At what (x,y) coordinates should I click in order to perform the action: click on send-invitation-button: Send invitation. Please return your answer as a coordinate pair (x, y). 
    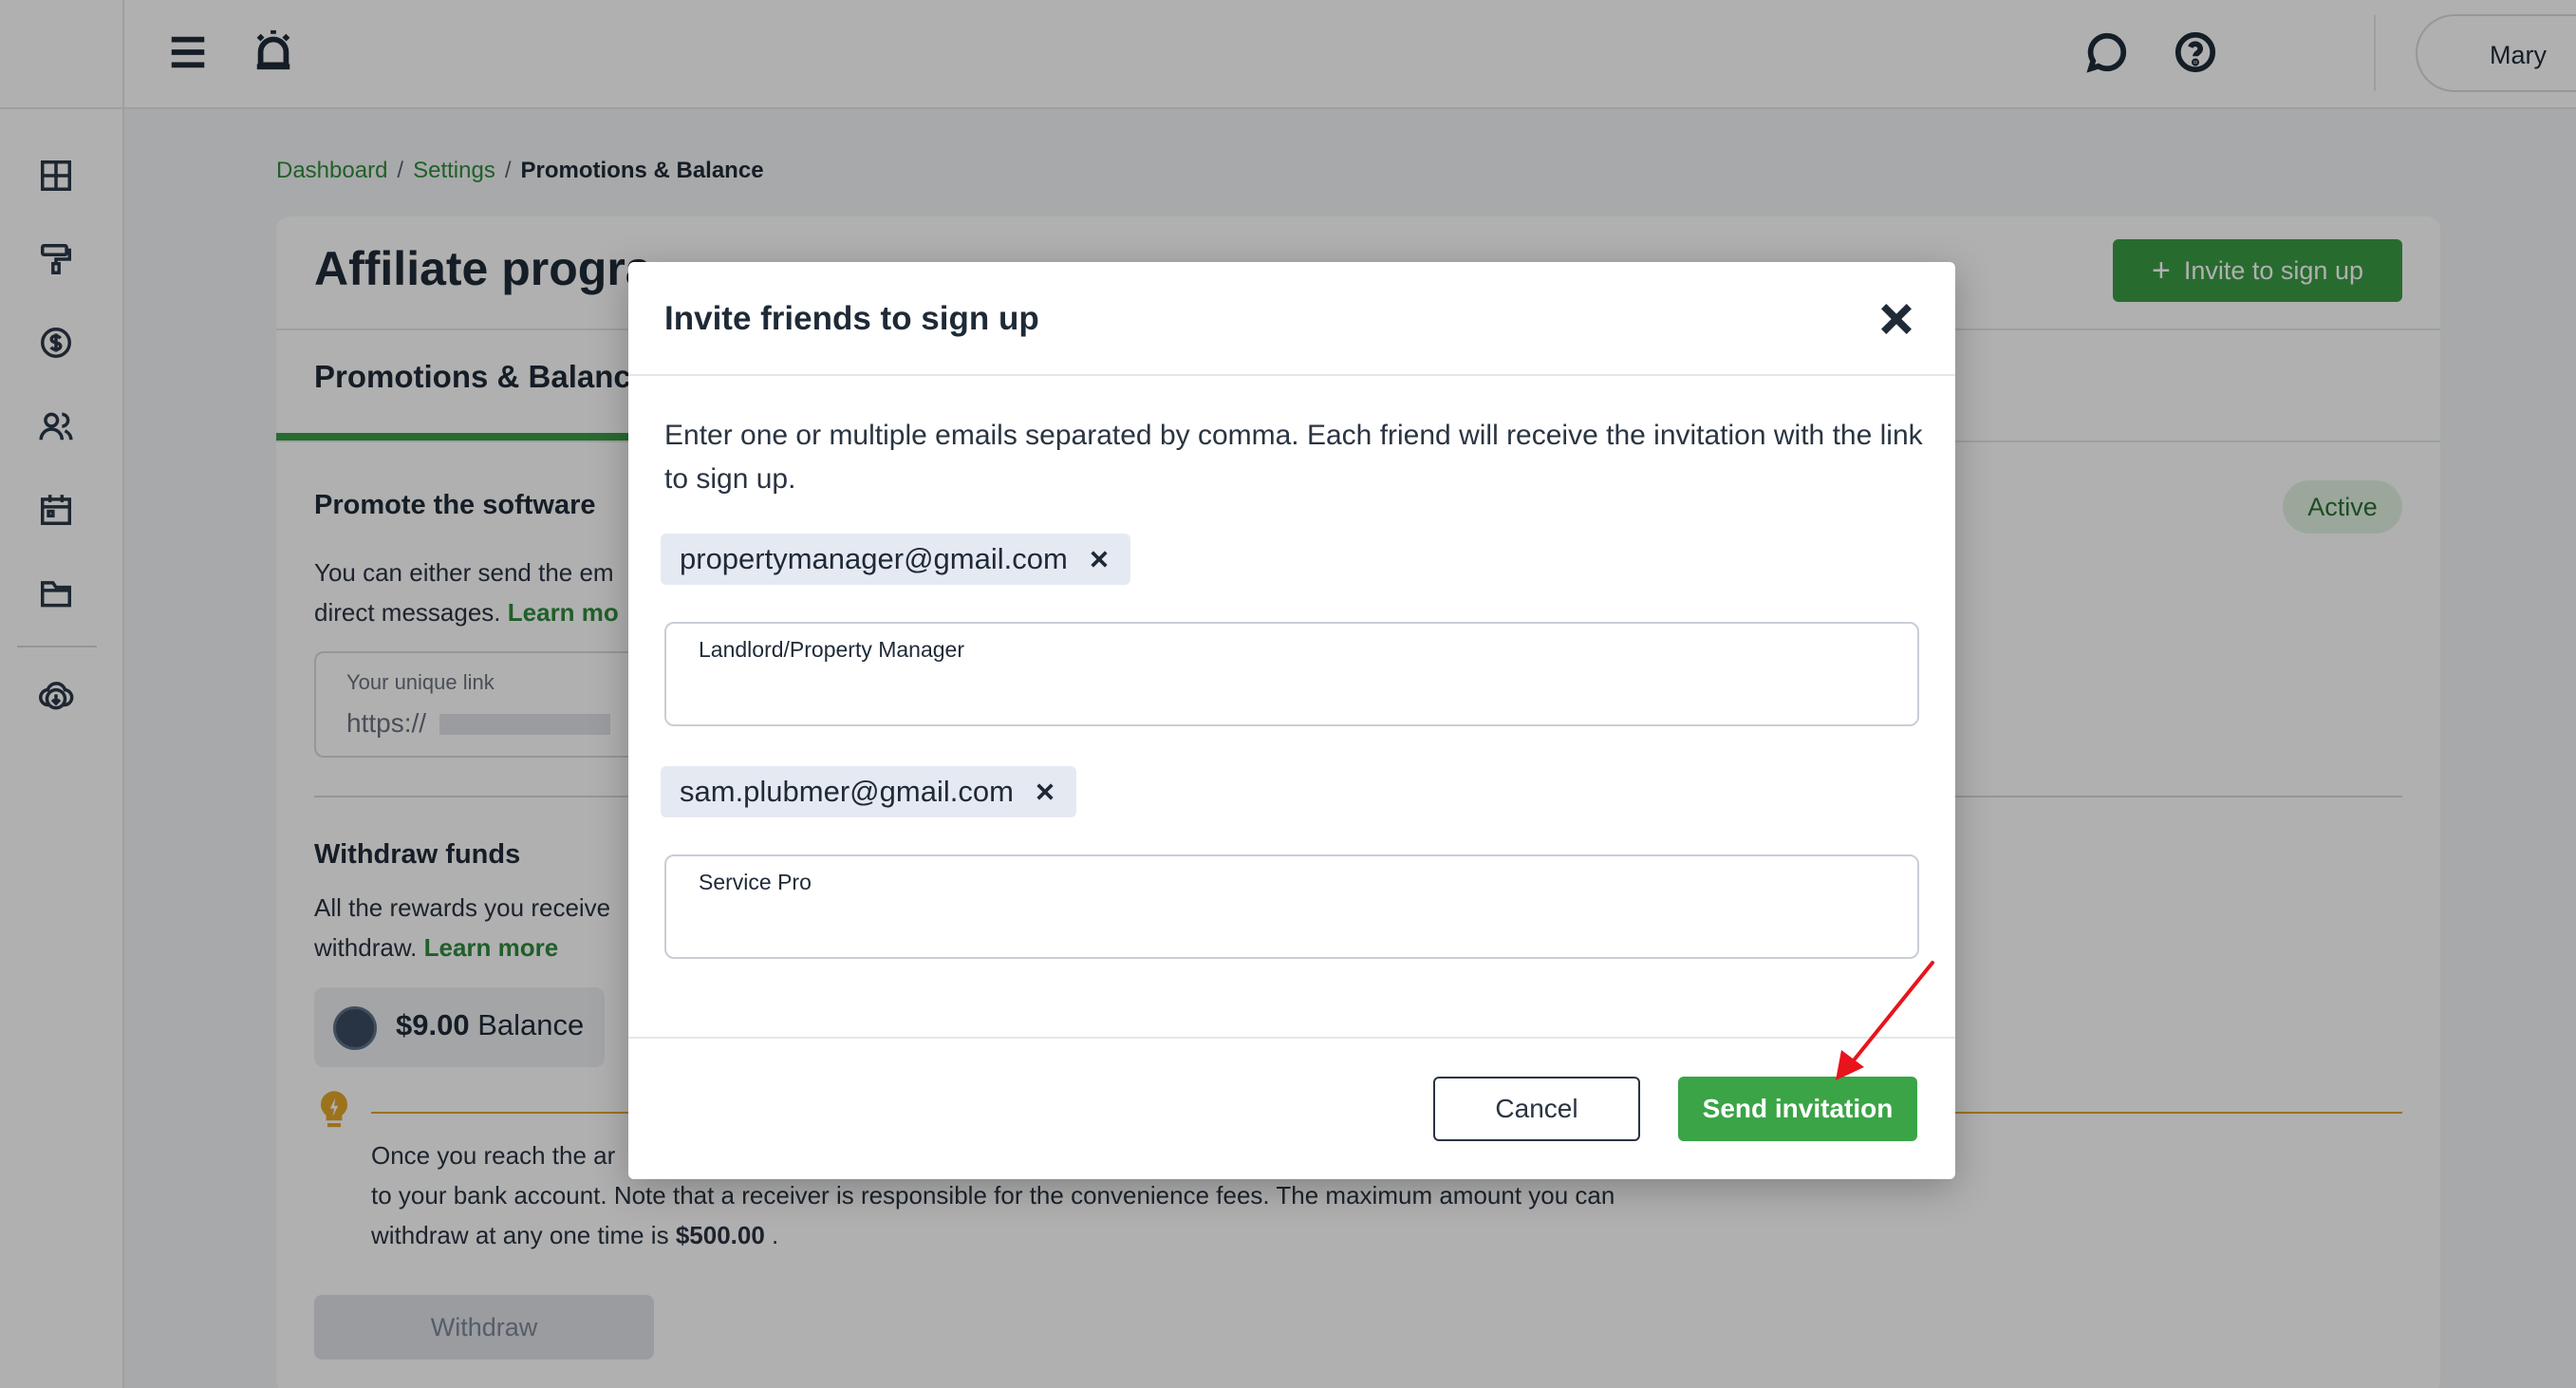
    Looking at the image, I should click on (1797, 1109).